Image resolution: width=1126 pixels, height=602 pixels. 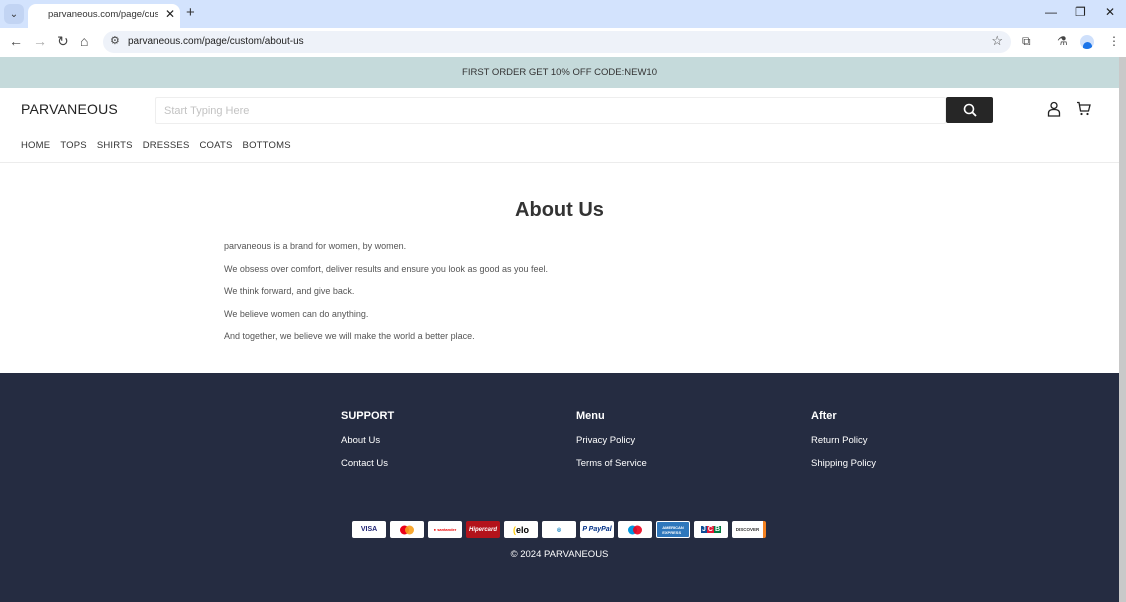 I want to click on tab-search-button: ⌄, so click(x=14, y=14).